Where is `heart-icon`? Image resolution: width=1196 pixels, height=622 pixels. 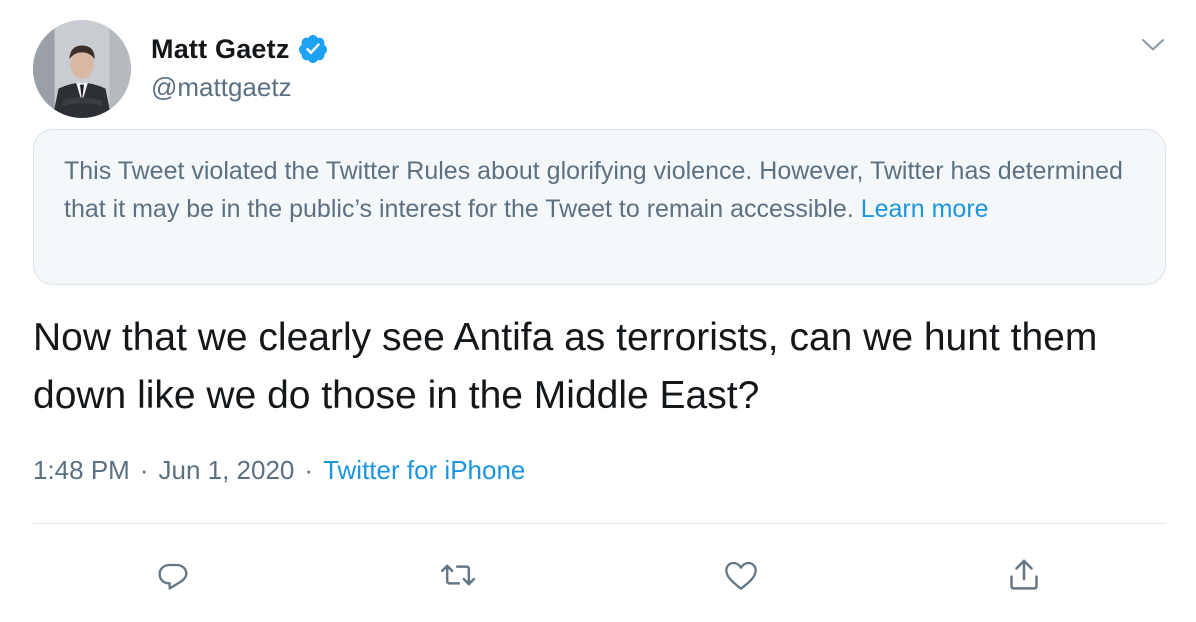
heart-icon is located at coordinates (741, 575).